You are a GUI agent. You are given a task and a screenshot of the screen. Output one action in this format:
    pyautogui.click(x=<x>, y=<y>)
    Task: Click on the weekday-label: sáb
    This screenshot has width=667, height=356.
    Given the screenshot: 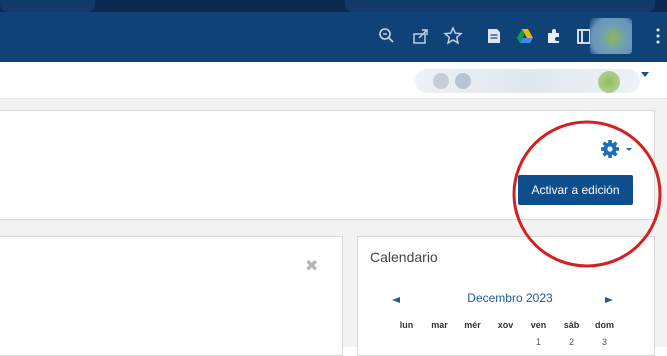 What is the action you would take?
    pyautogui.click(x=571, y=325)
    